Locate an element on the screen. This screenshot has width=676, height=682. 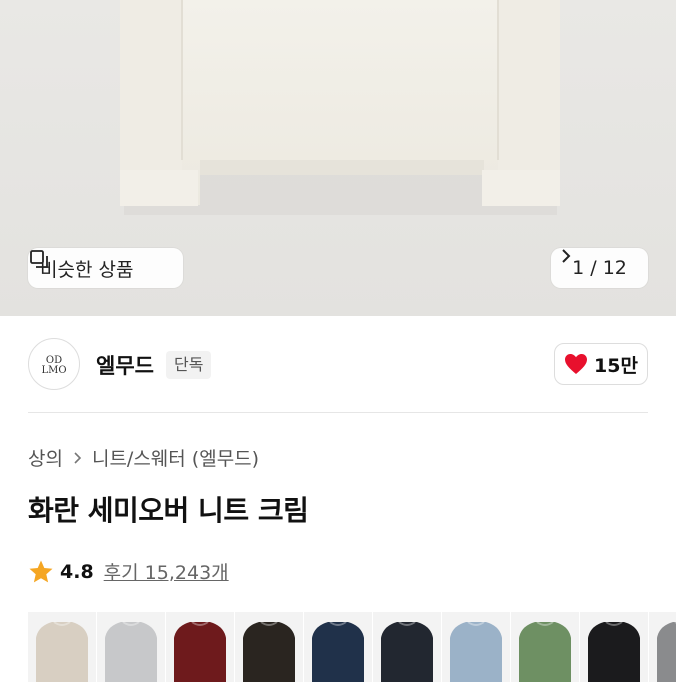
color-swatch-black is located at coordinates (614, 647).